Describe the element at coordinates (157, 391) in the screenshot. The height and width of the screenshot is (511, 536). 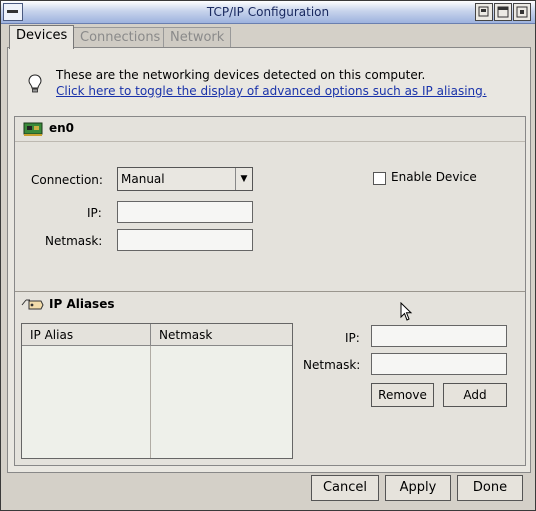
I see `ip-aliases-table: IP Alias Netmask` at that location.